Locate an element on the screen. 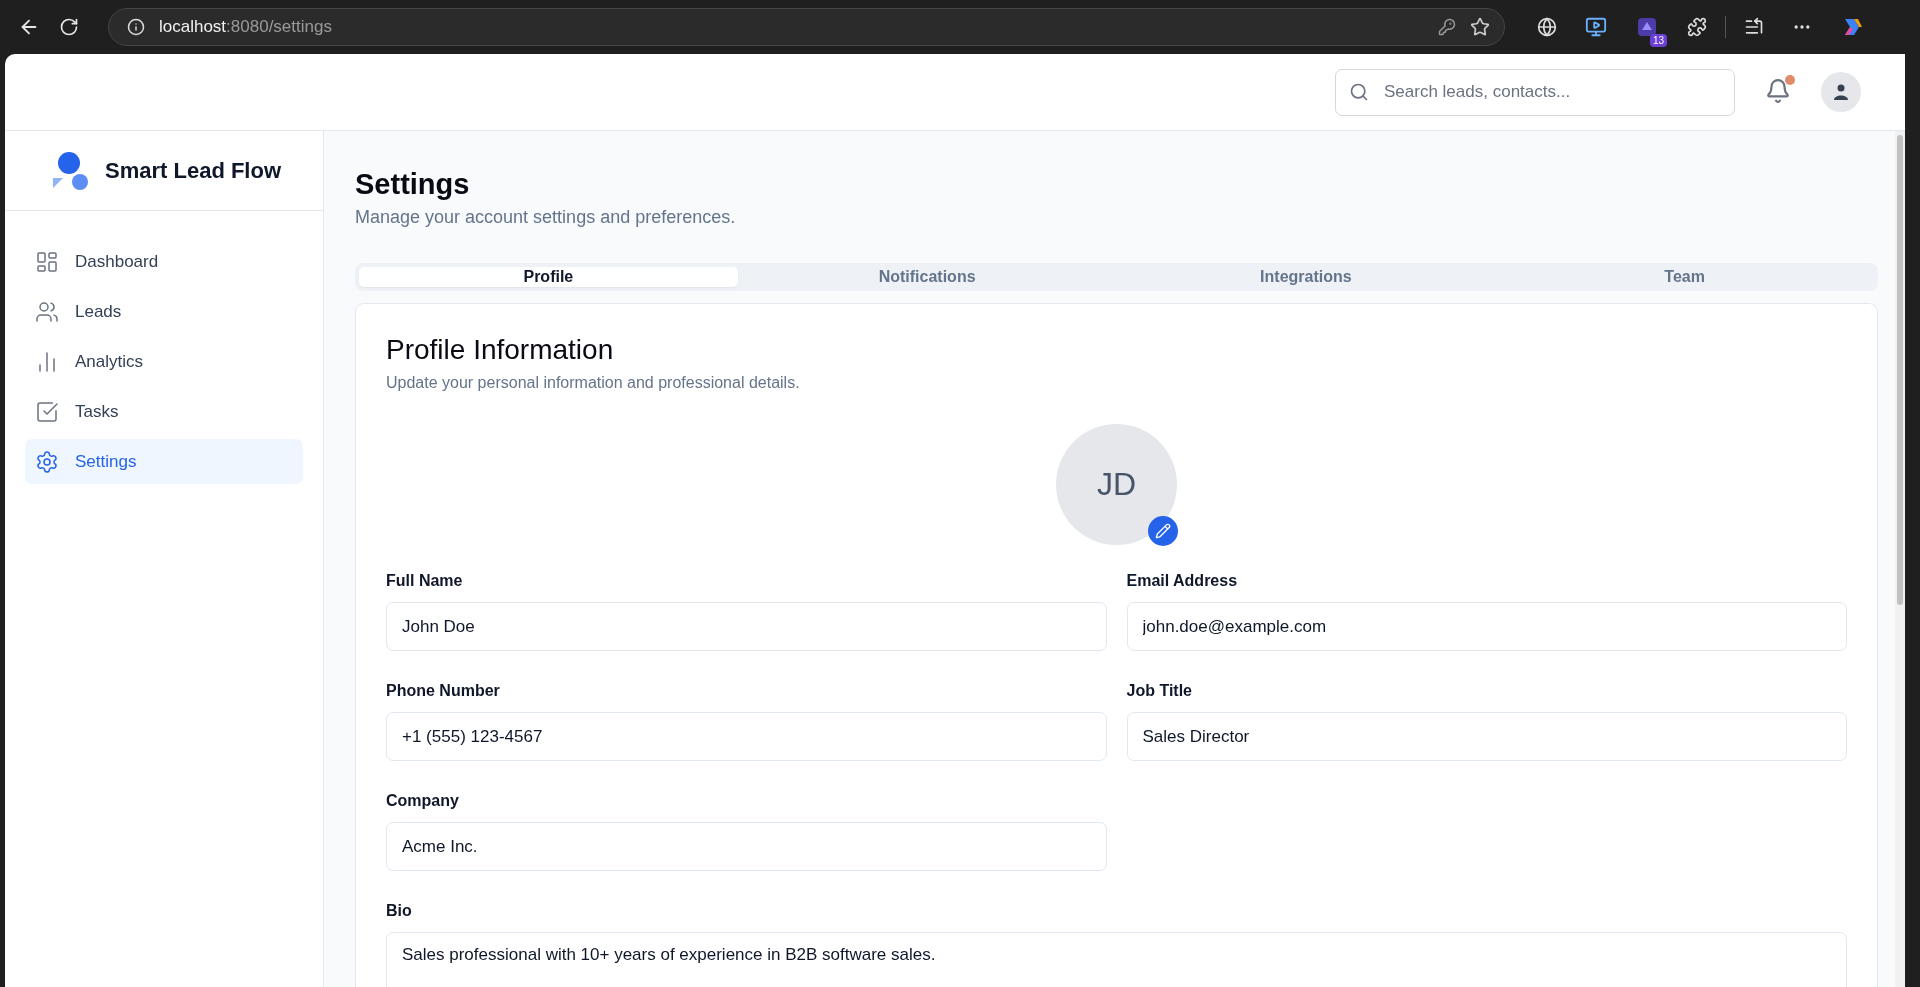 The image size is (1920, 987). star-icon is located at coordinates (1480, 27).